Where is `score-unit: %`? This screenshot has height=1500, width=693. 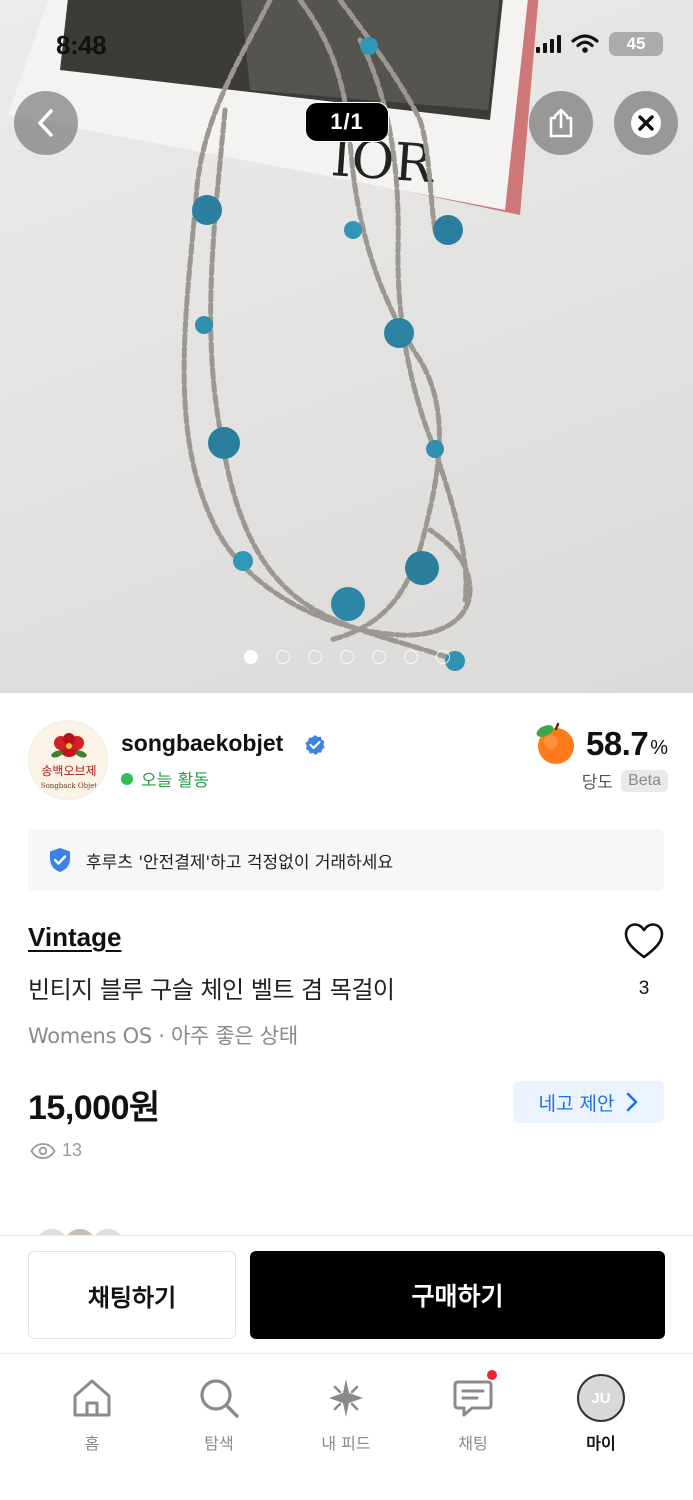 score-unit: % is located at coordinates (659, 747).